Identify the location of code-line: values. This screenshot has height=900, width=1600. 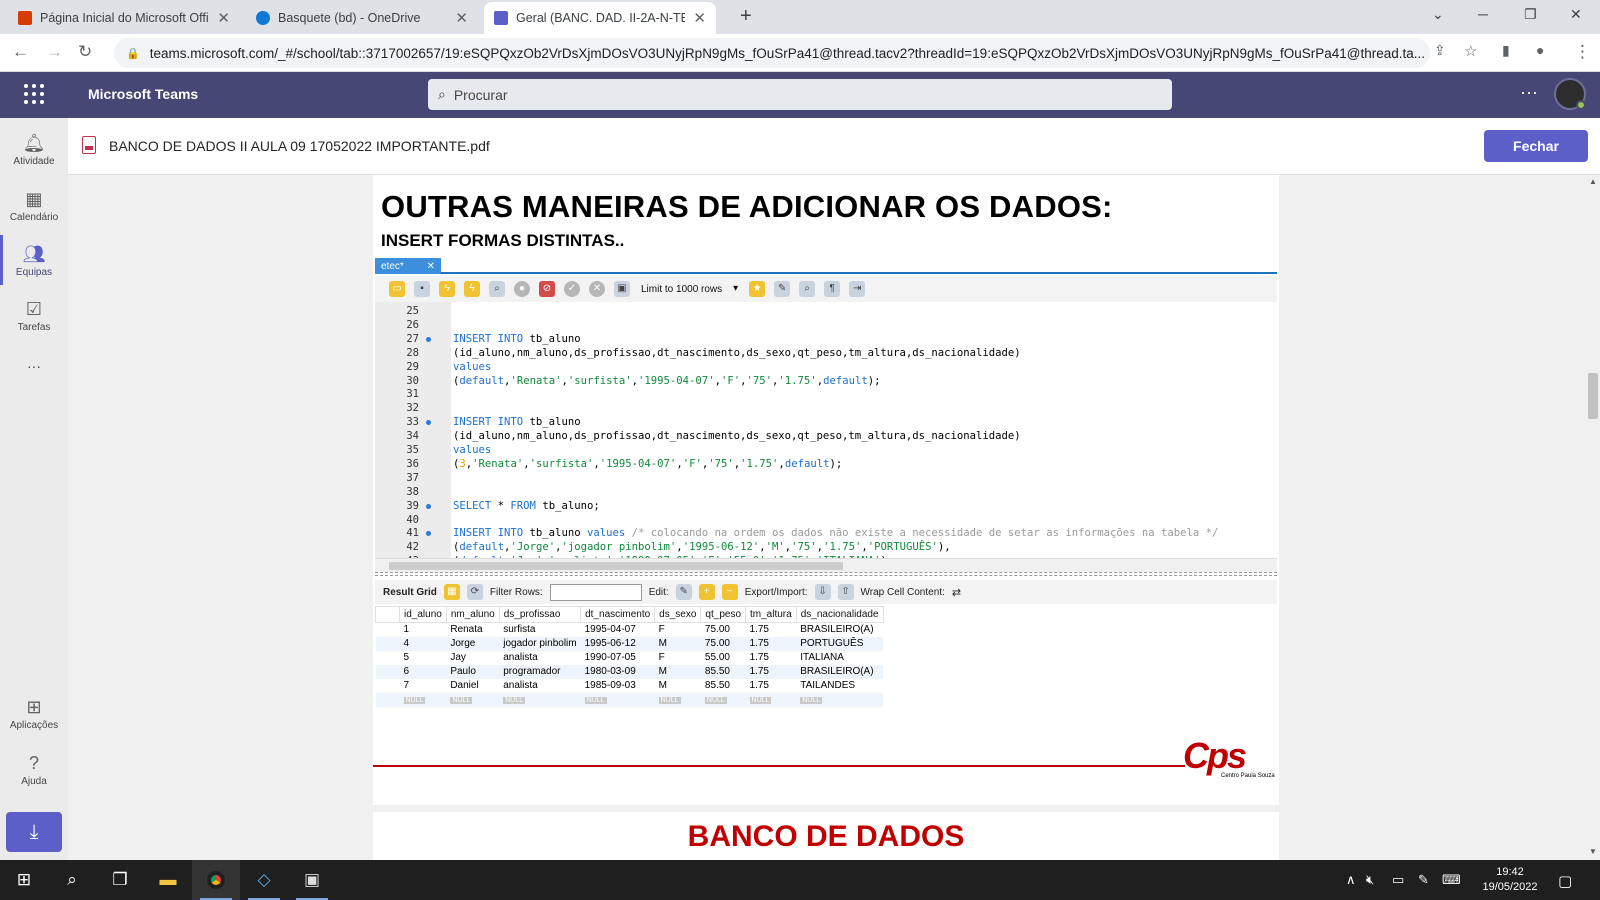
(472, 450).